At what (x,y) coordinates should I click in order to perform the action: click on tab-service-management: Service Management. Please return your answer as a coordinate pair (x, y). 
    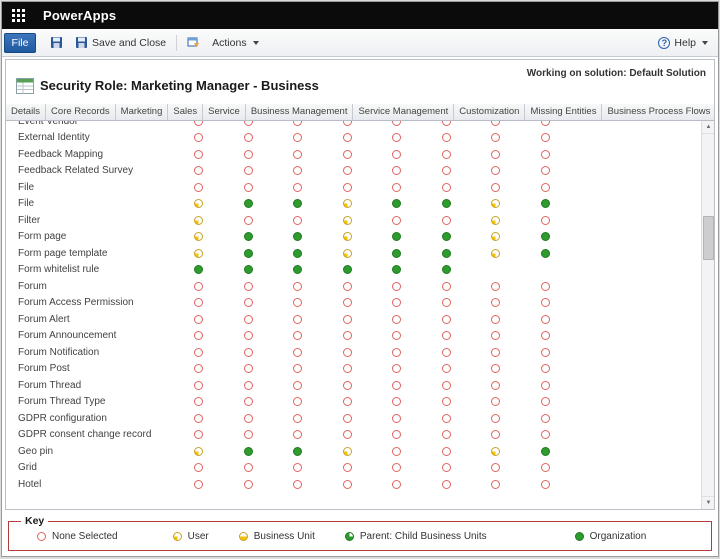
    Looking at the image, I should click on (404, 112).